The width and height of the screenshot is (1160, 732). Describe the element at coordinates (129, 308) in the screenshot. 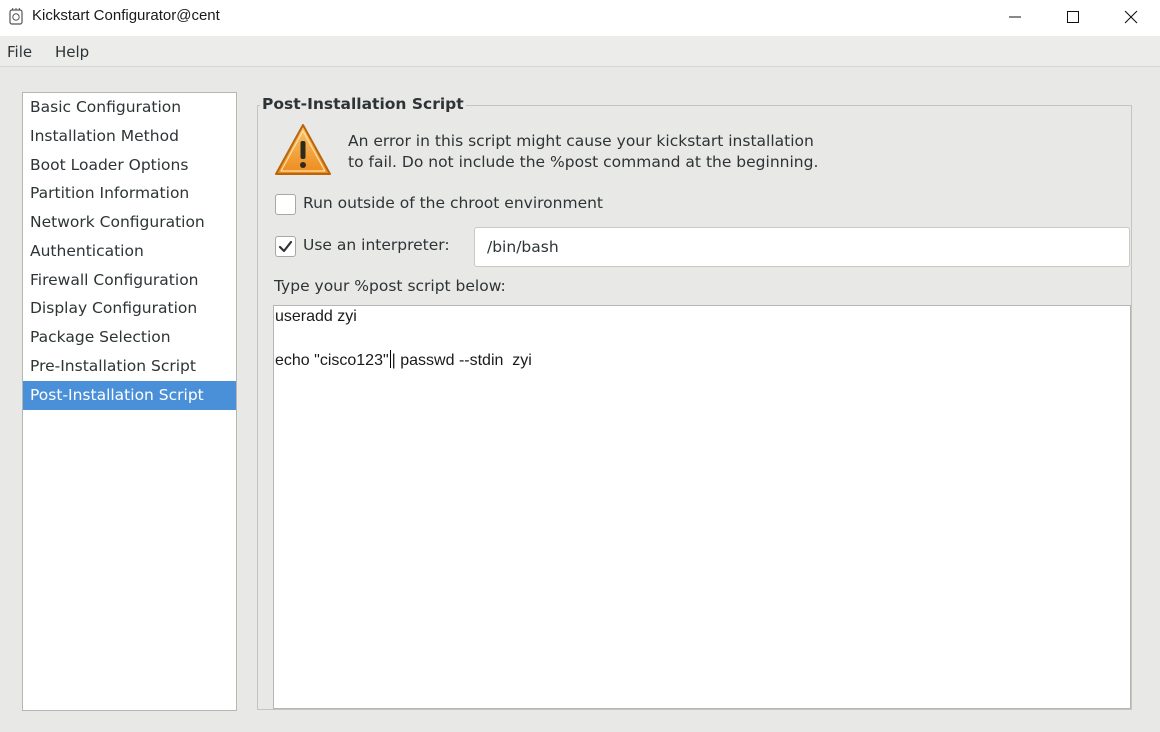

I see `sidebar-item-display-configuration: Display Configuration` at that location.